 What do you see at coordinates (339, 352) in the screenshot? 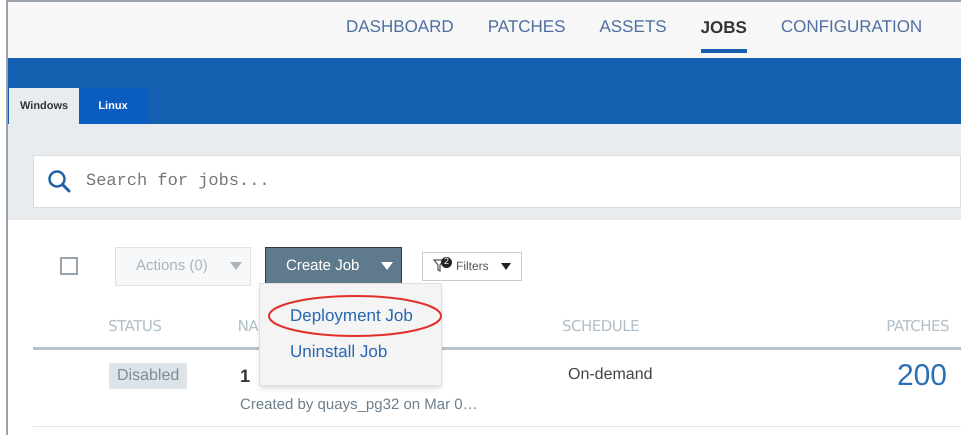
I see `menu-item: Uninstall Job` at bounding box center [339, 352].